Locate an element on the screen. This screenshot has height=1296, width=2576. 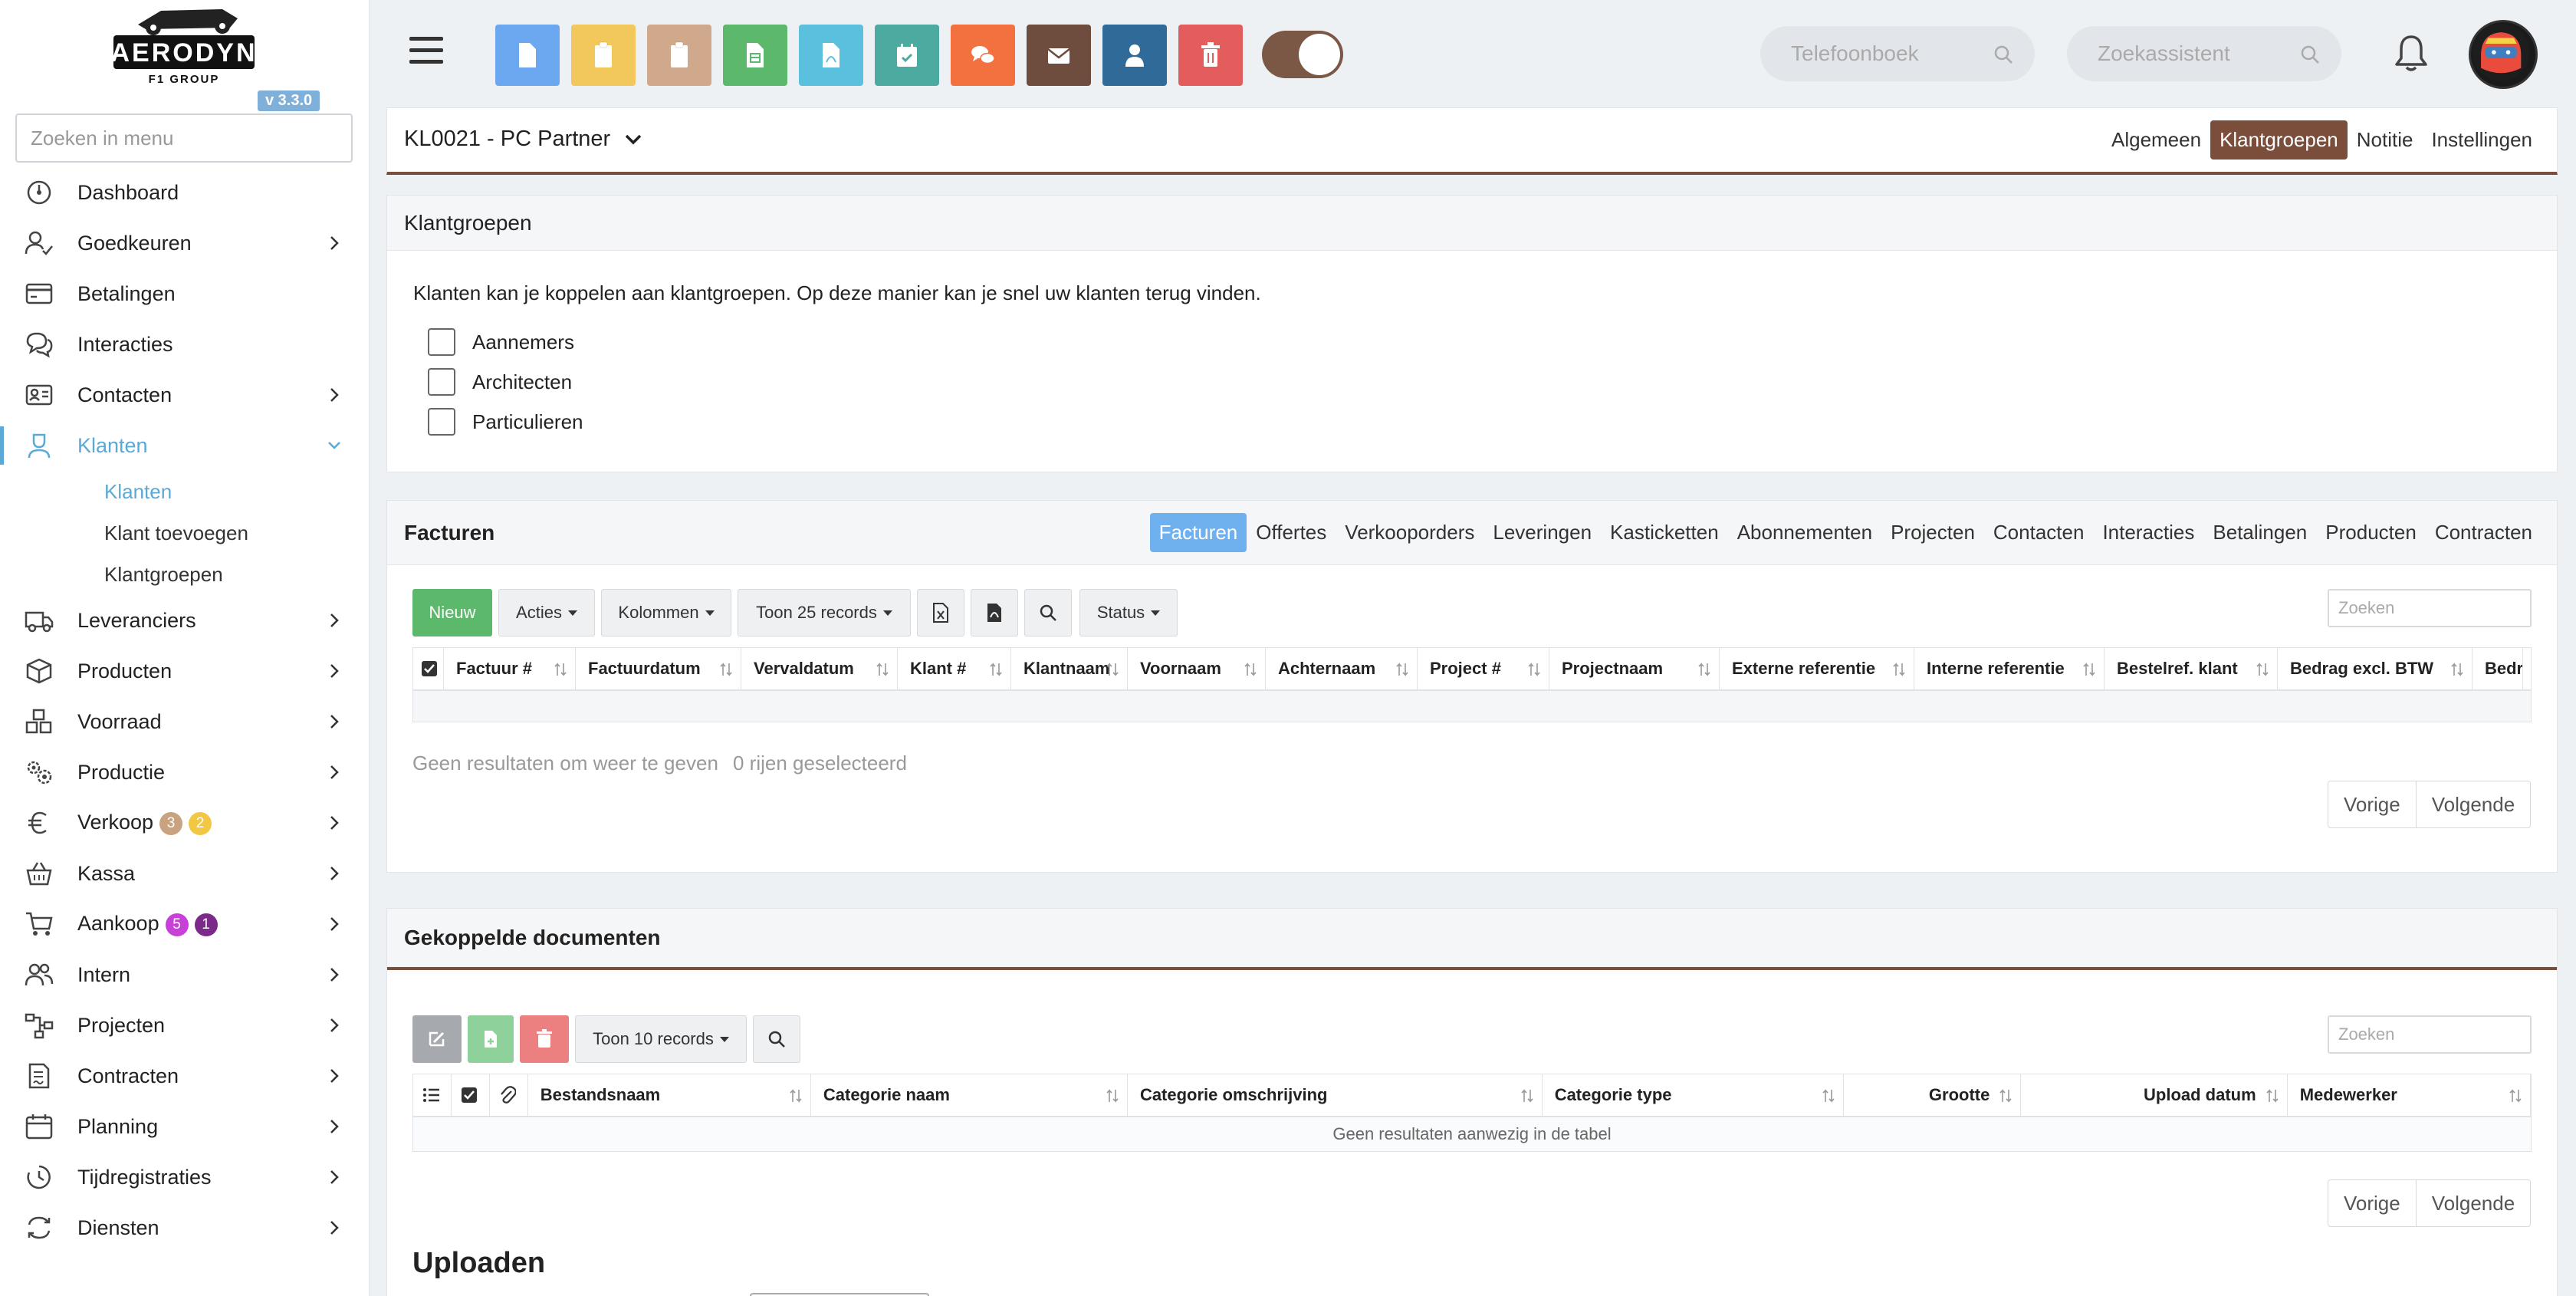
new-invoice-button: Nieuw is located at coordinates (452, 612).